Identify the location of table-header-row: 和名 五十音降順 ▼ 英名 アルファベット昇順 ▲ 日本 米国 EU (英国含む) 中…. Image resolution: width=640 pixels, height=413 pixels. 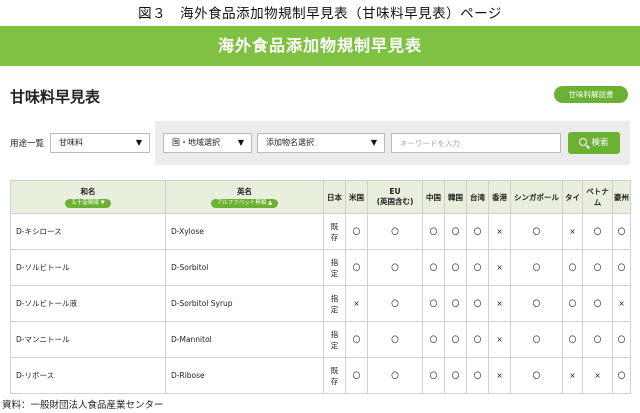
(320, 197).